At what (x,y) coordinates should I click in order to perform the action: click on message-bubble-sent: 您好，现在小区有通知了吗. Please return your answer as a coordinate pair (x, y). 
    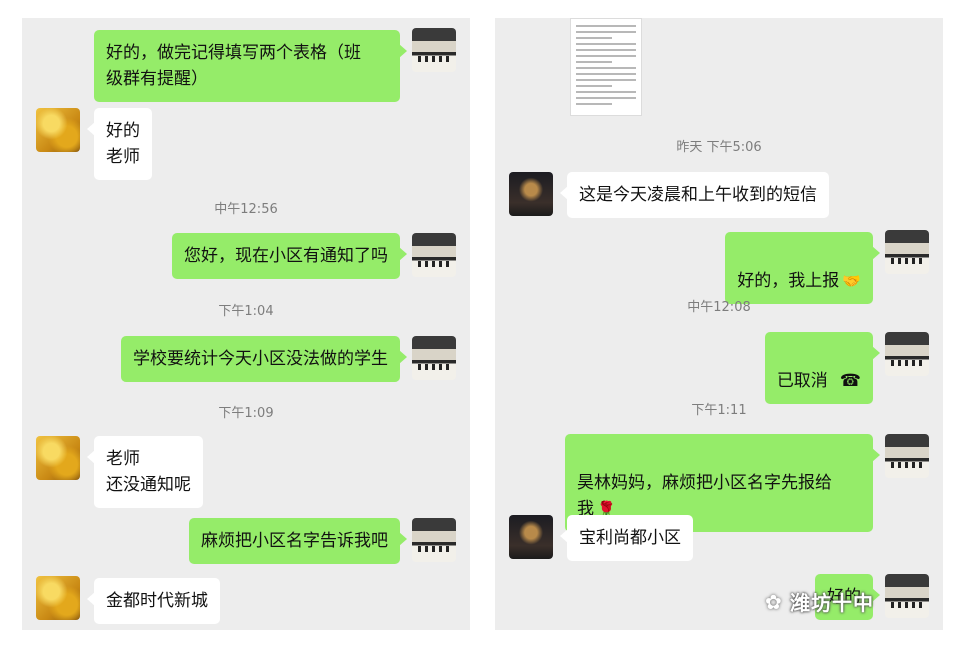
    Looking at the image, I should click on (289, 256).